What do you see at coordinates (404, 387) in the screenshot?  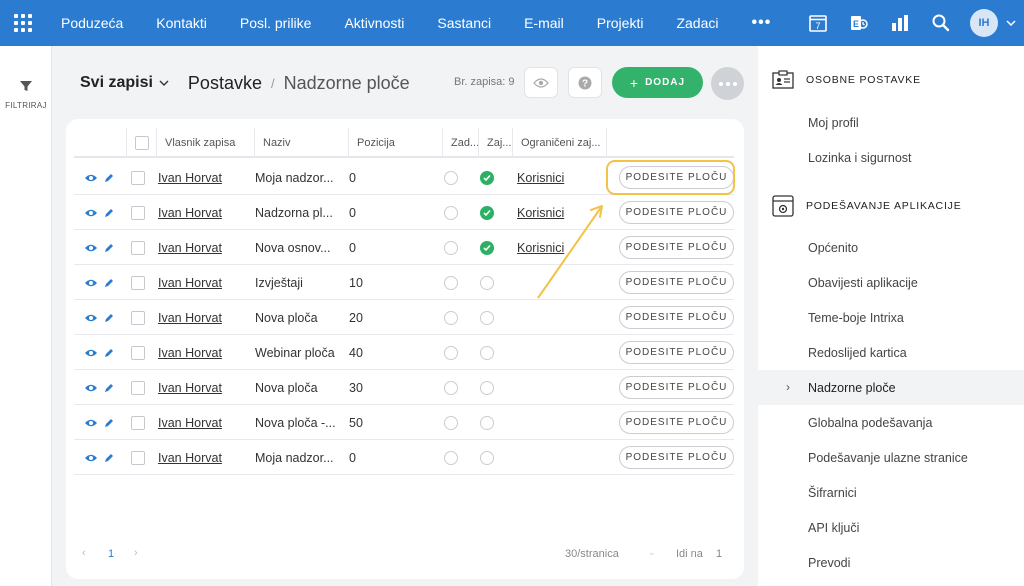 I see `table-row: Ivan Horvat Nova ploča 30 PODESITE PLOČU` at bounding box center [404, 387].